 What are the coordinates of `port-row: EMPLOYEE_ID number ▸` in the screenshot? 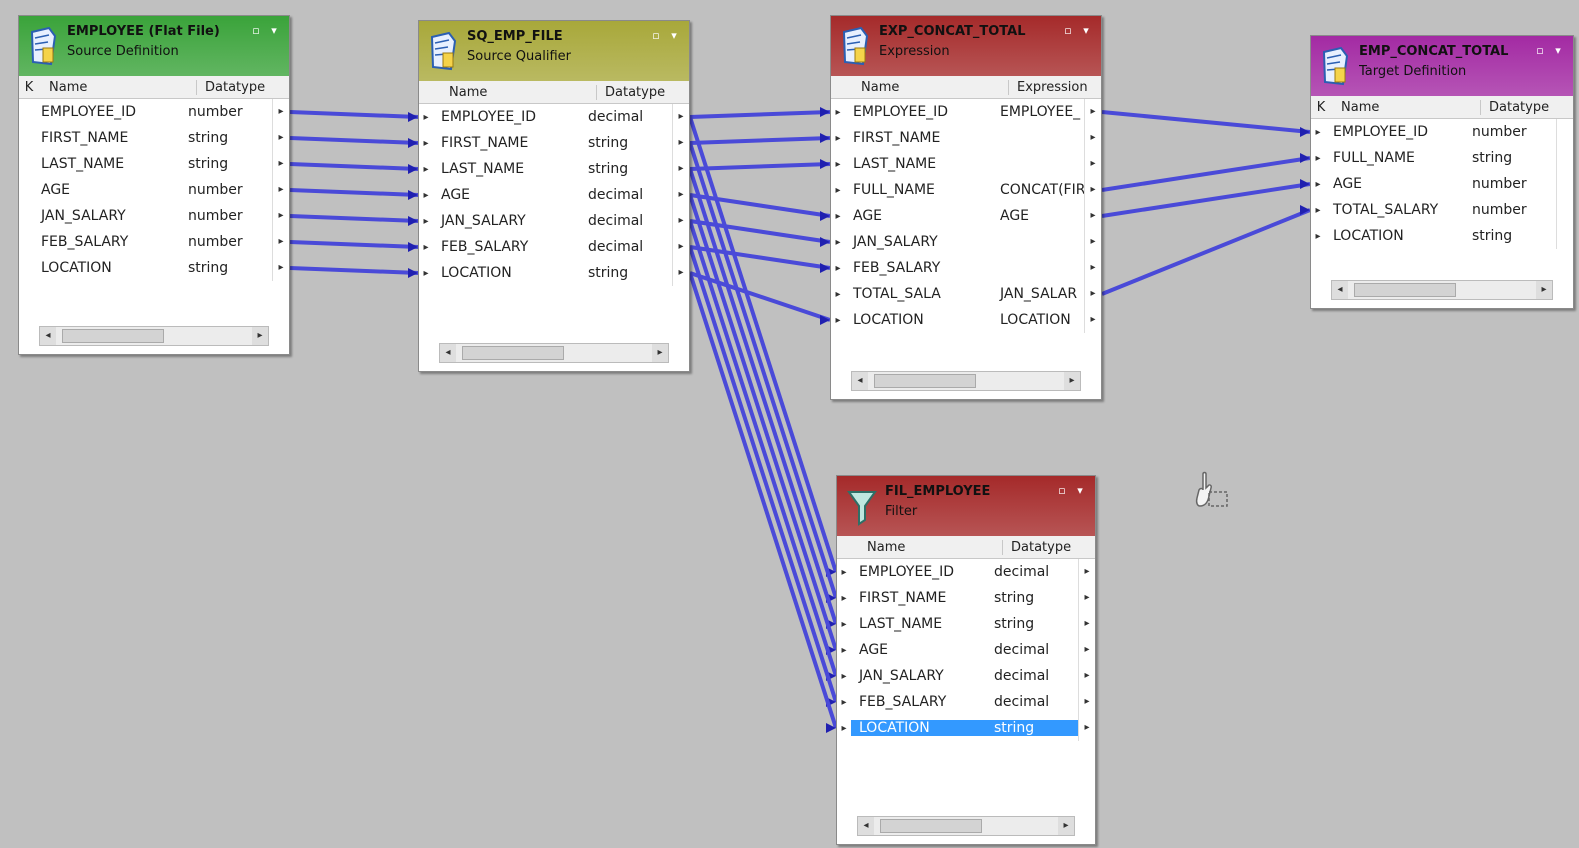 It's located at (154, 112).